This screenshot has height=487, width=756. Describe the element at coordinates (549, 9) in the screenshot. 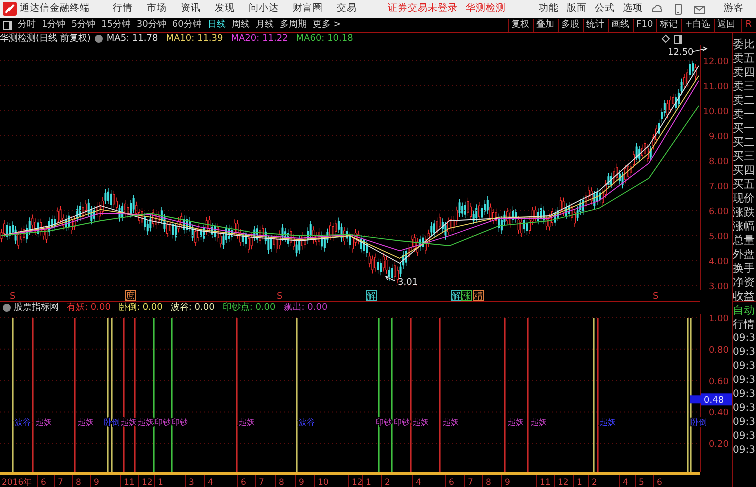

I see `menu-item: 功能` at that location.